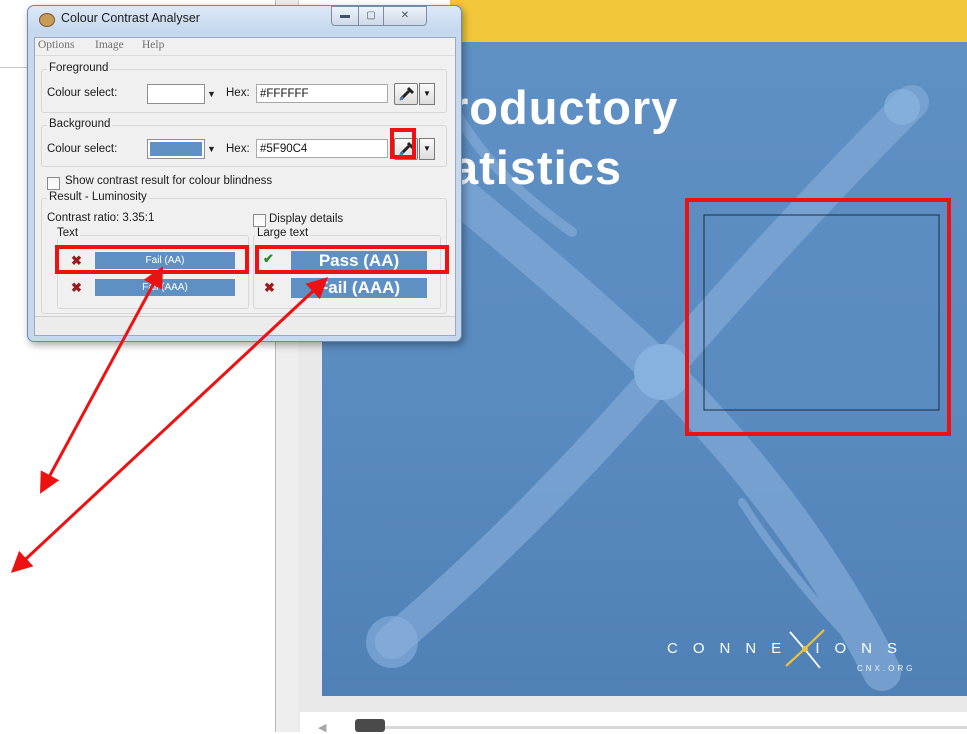  Describe the element at coordinates (676, 727) in the screenshot. I see `scroll-track` at that location.